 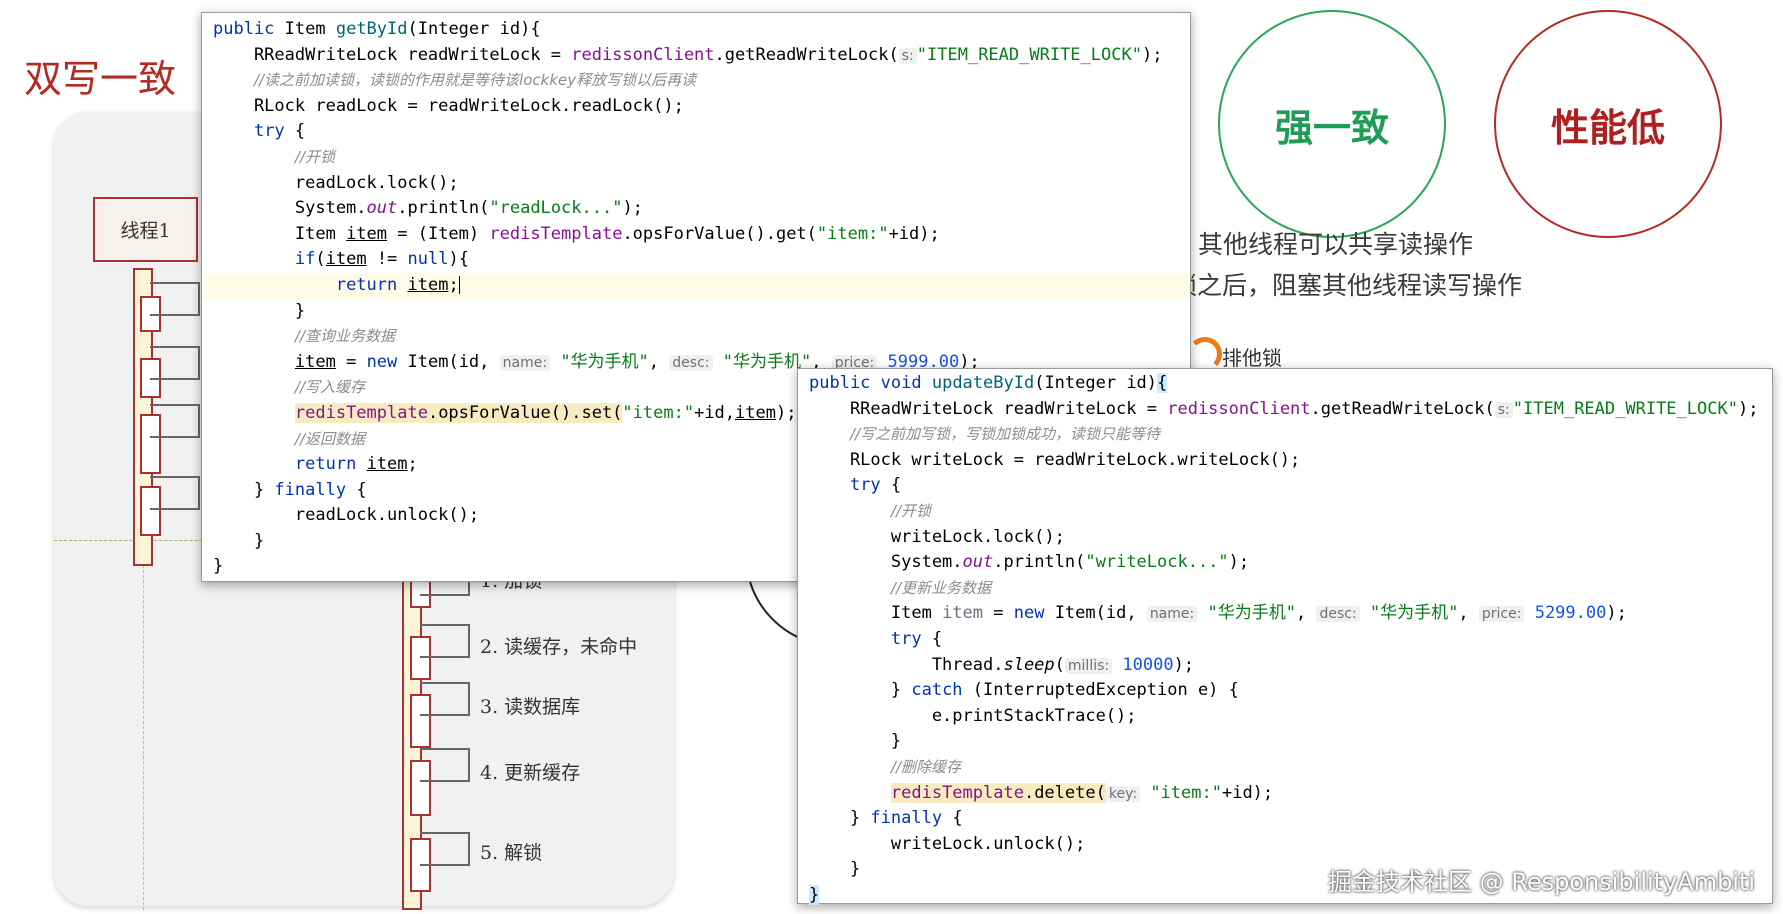 I want to click on code-line: readLock.lock();, so click(x=336, y=182).